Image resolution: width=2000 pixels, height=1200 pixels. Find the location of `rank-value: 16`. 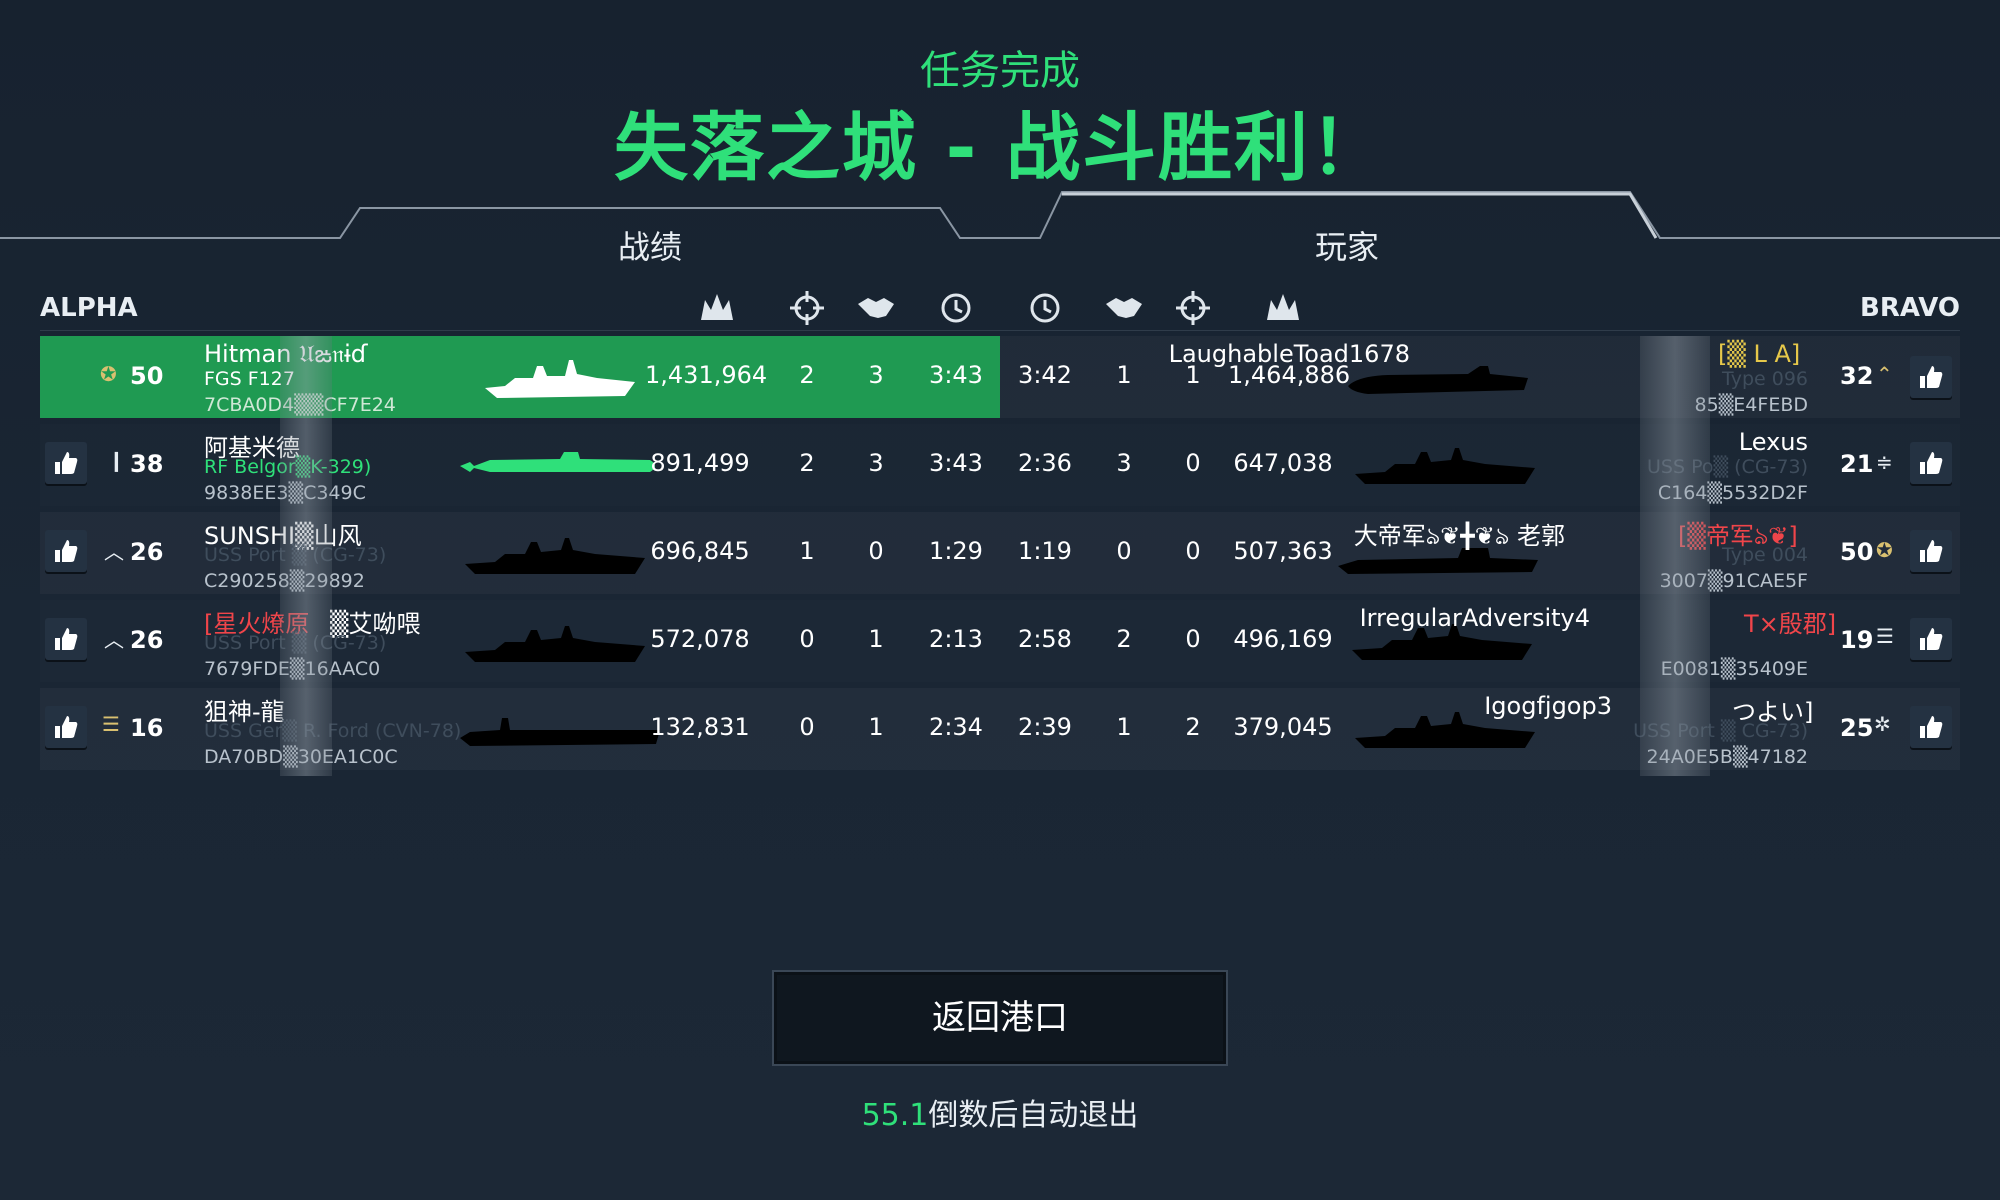

rank-value: 16 is located at coordinates (147, 728).